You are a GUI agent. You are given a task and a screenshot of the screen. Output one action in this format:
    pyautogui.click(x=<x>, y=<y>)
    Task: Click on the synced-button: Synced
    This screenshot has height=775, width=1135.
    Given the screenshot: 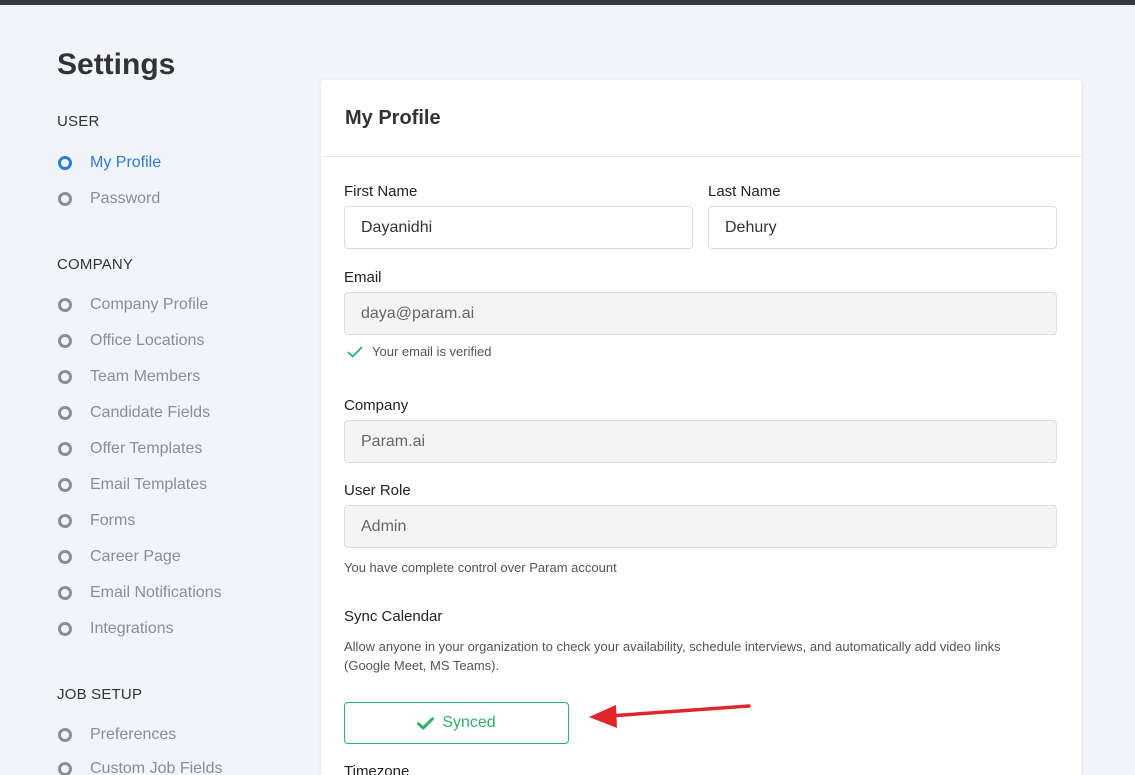 What is the action you would take?
    pyautogui.click(x=456, y=723)
    